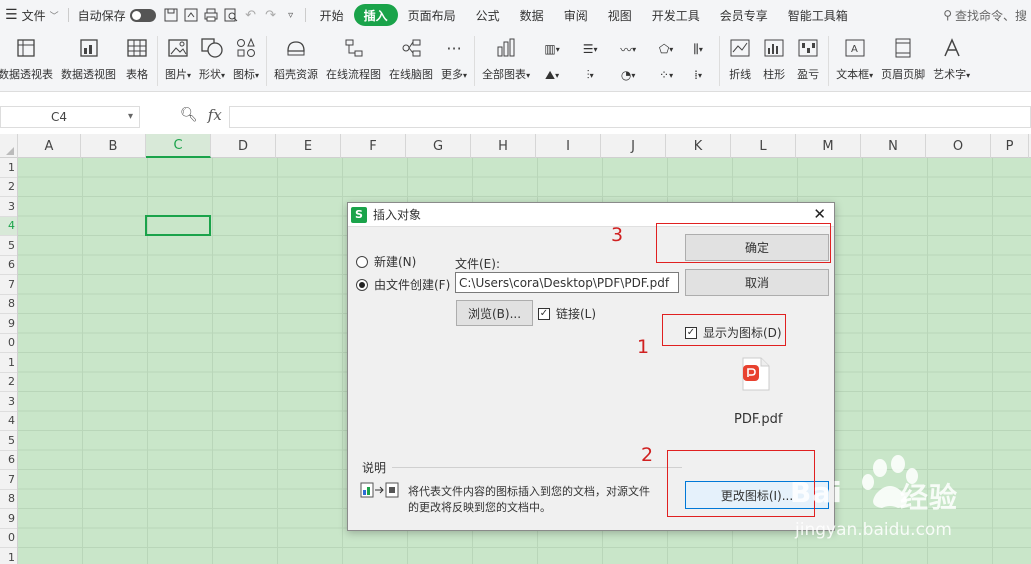 The width and height of the screenshot is (1031, 564). I want to click on tab-insert: 插入, so click(375, 15).